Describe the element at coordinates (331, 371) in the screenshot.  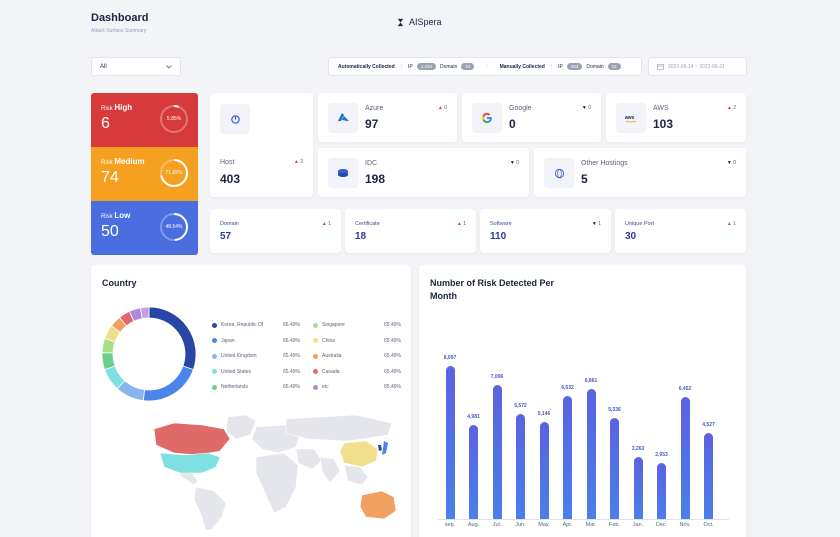
I see `legend-label: Canada` at that location.